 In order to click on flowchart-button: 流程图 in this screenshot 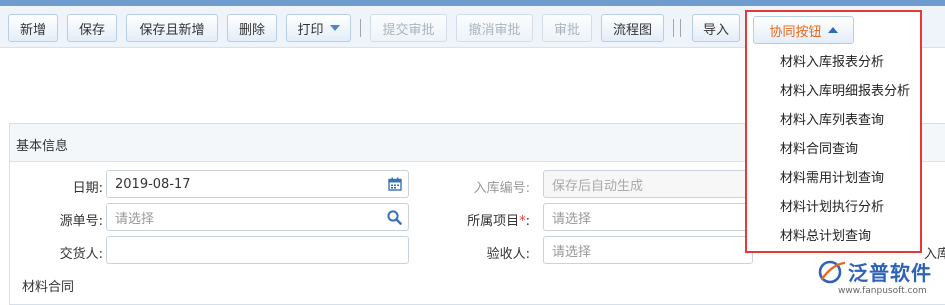, I will do `click(632, 28)`.